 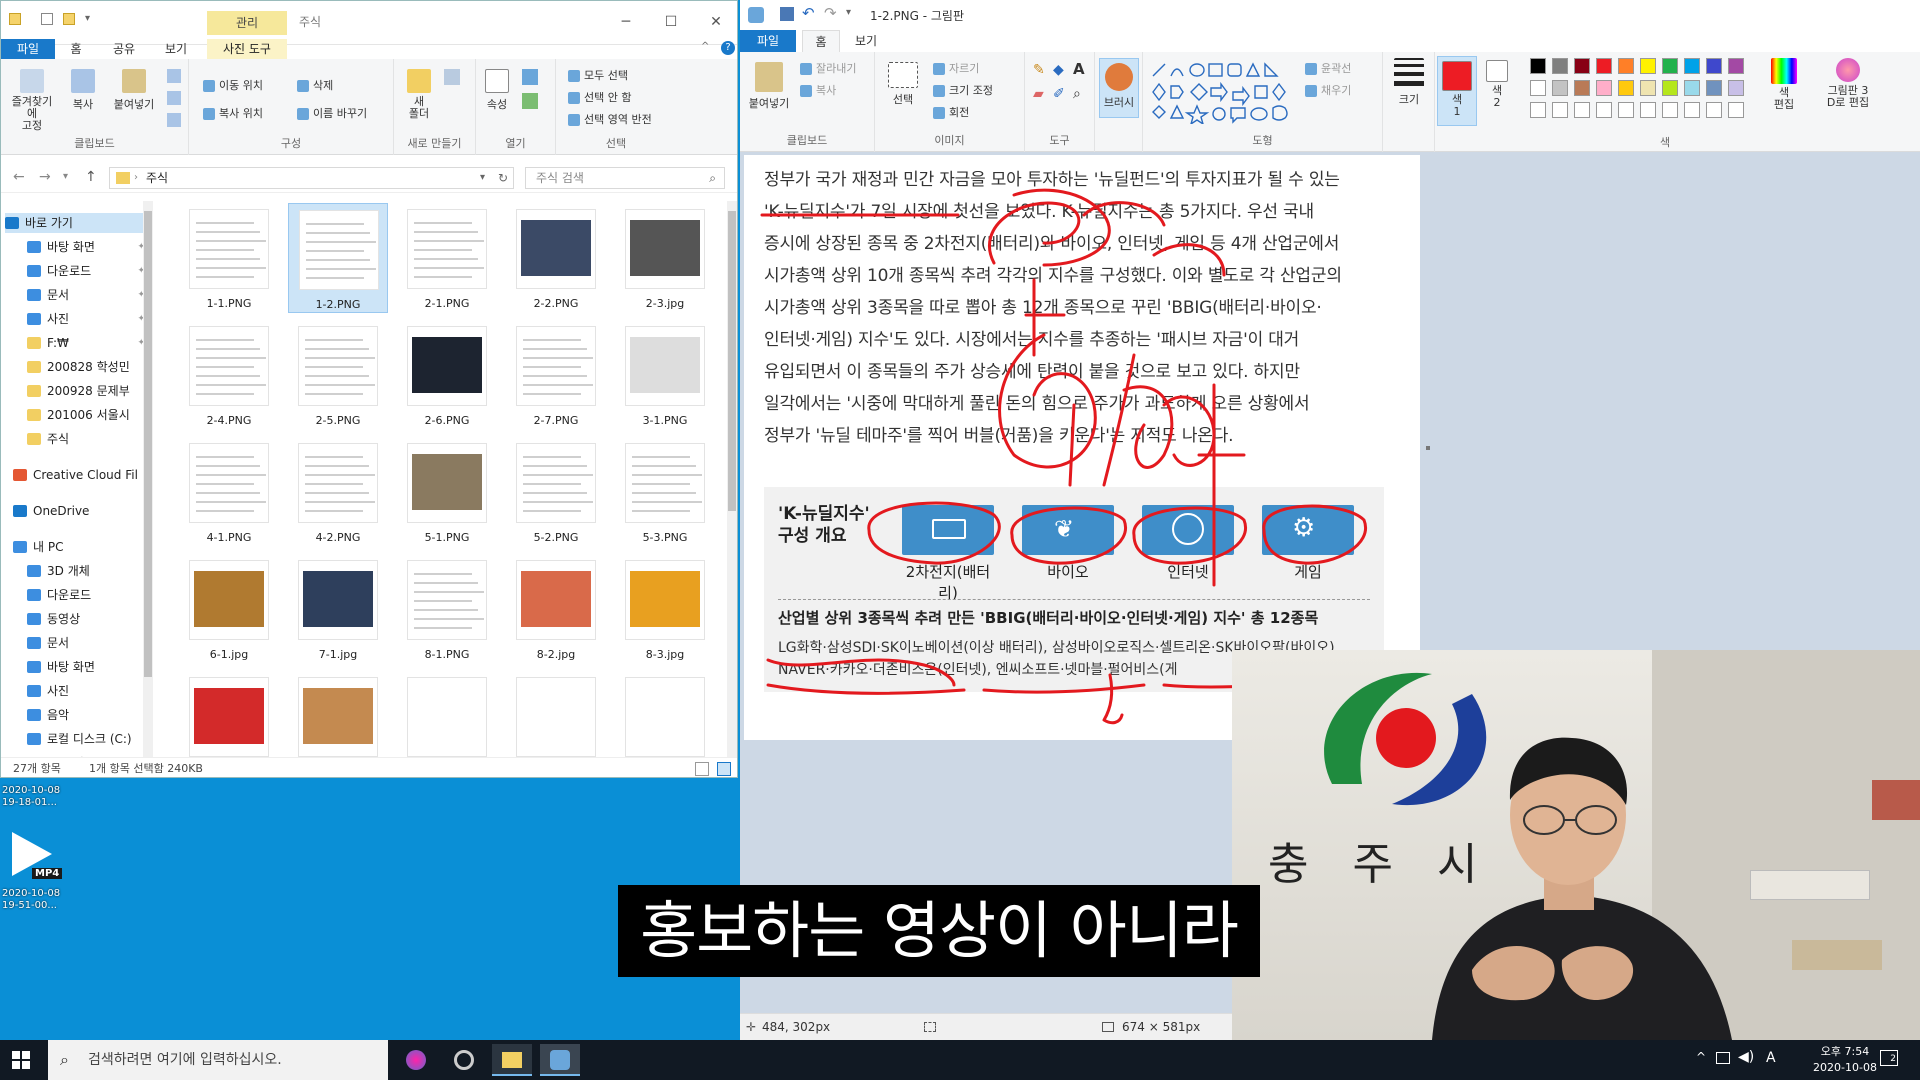 I want to click on tab-paint-view: 보기, so click(x=866, y=41).